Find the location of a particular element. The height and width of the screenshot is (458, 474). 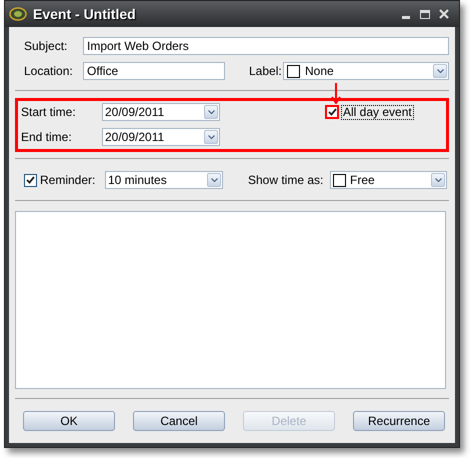

show-time-dropdown: Free is located at coordinates (388, 180).